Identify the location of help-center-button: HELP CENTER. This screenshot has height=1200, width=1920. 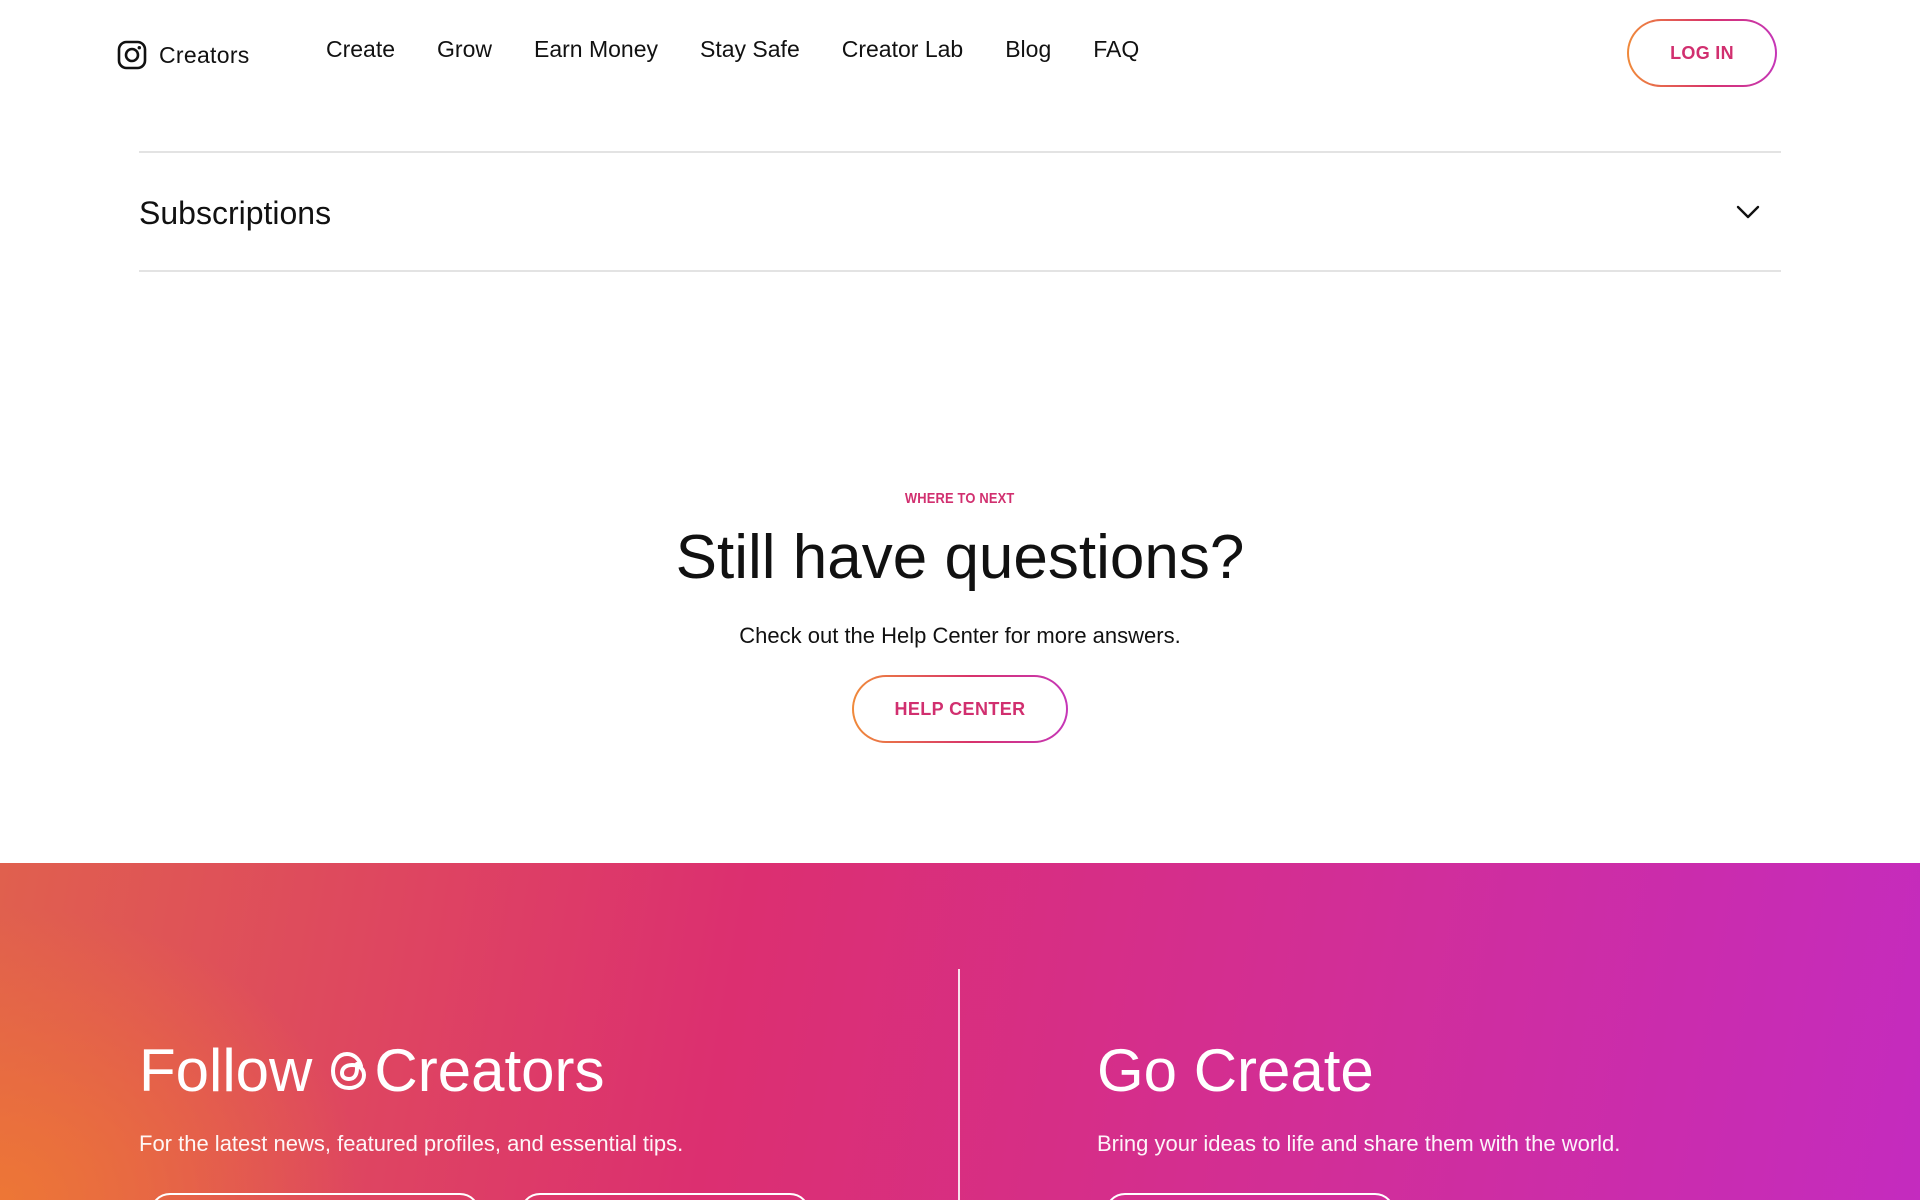
(960, 709).